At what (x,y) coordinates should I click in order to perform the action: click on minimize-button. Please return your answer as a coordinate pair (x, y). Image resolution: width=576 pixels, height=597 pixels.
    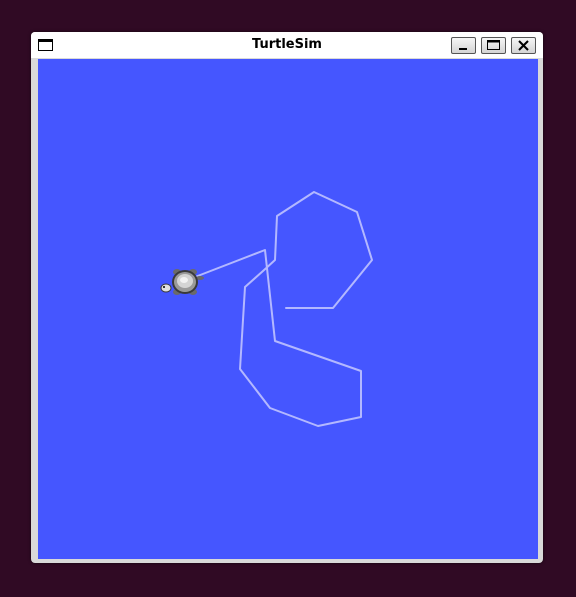
    Looking at the image, I should click on (463, 45).